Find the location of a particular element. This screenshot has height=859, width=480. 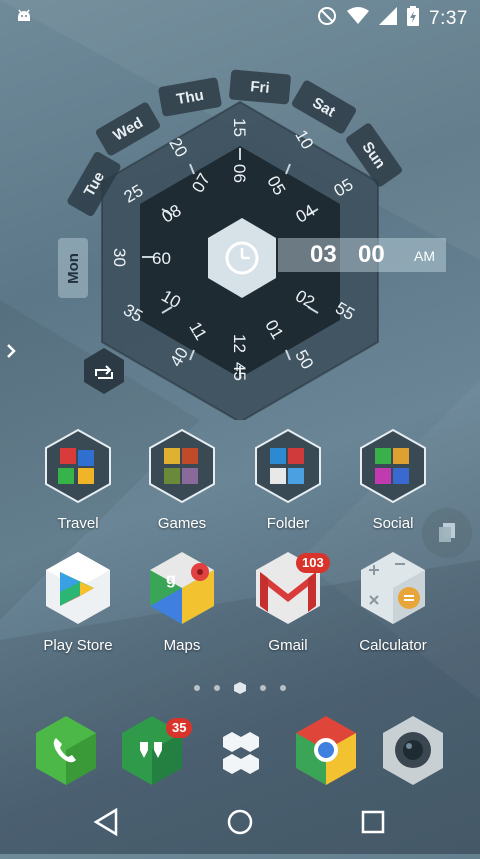

app-folder: Folder is located at coordinates (288, 480).